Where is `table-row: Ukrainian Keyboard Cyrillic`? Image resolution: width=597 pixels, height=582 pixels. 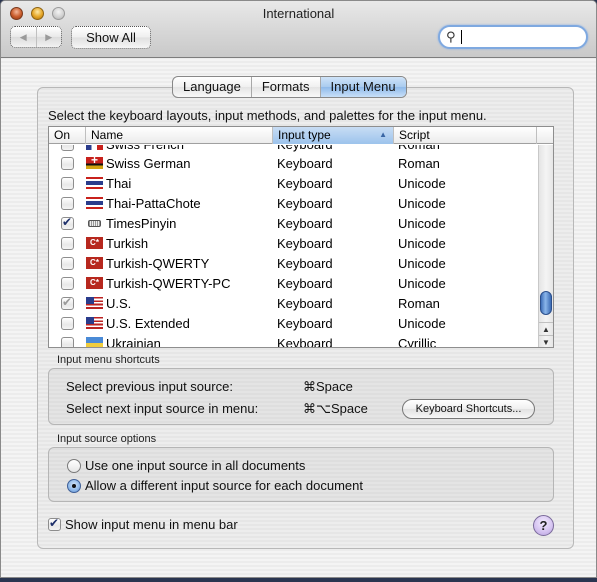
table-row: Ukrainian Keyboard Cyrillic is located at coordinates (294, 340).